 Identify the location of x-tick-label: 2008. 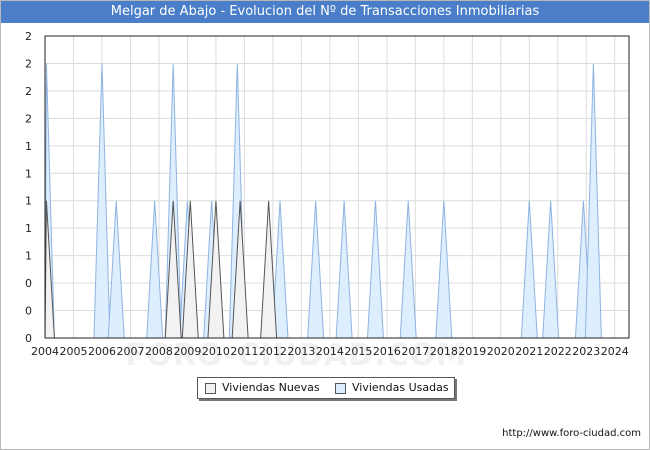
(159, 351).